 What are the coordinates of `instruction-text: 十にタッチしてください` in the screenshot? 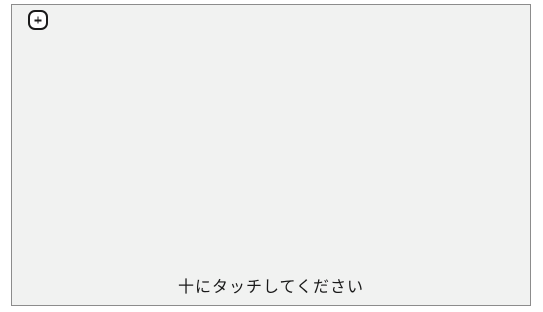 It's located at (271, 286).